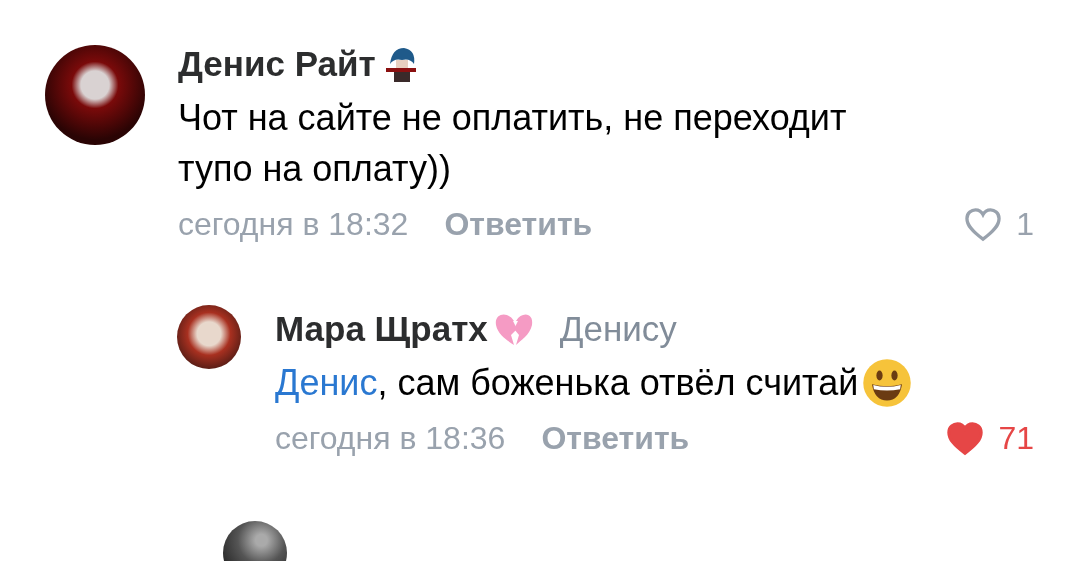 This screenshot has width=1080, height=561. Describe the element at coordinates (326, 382) in the screenshot. I see `mention-link: Денис` at that location.